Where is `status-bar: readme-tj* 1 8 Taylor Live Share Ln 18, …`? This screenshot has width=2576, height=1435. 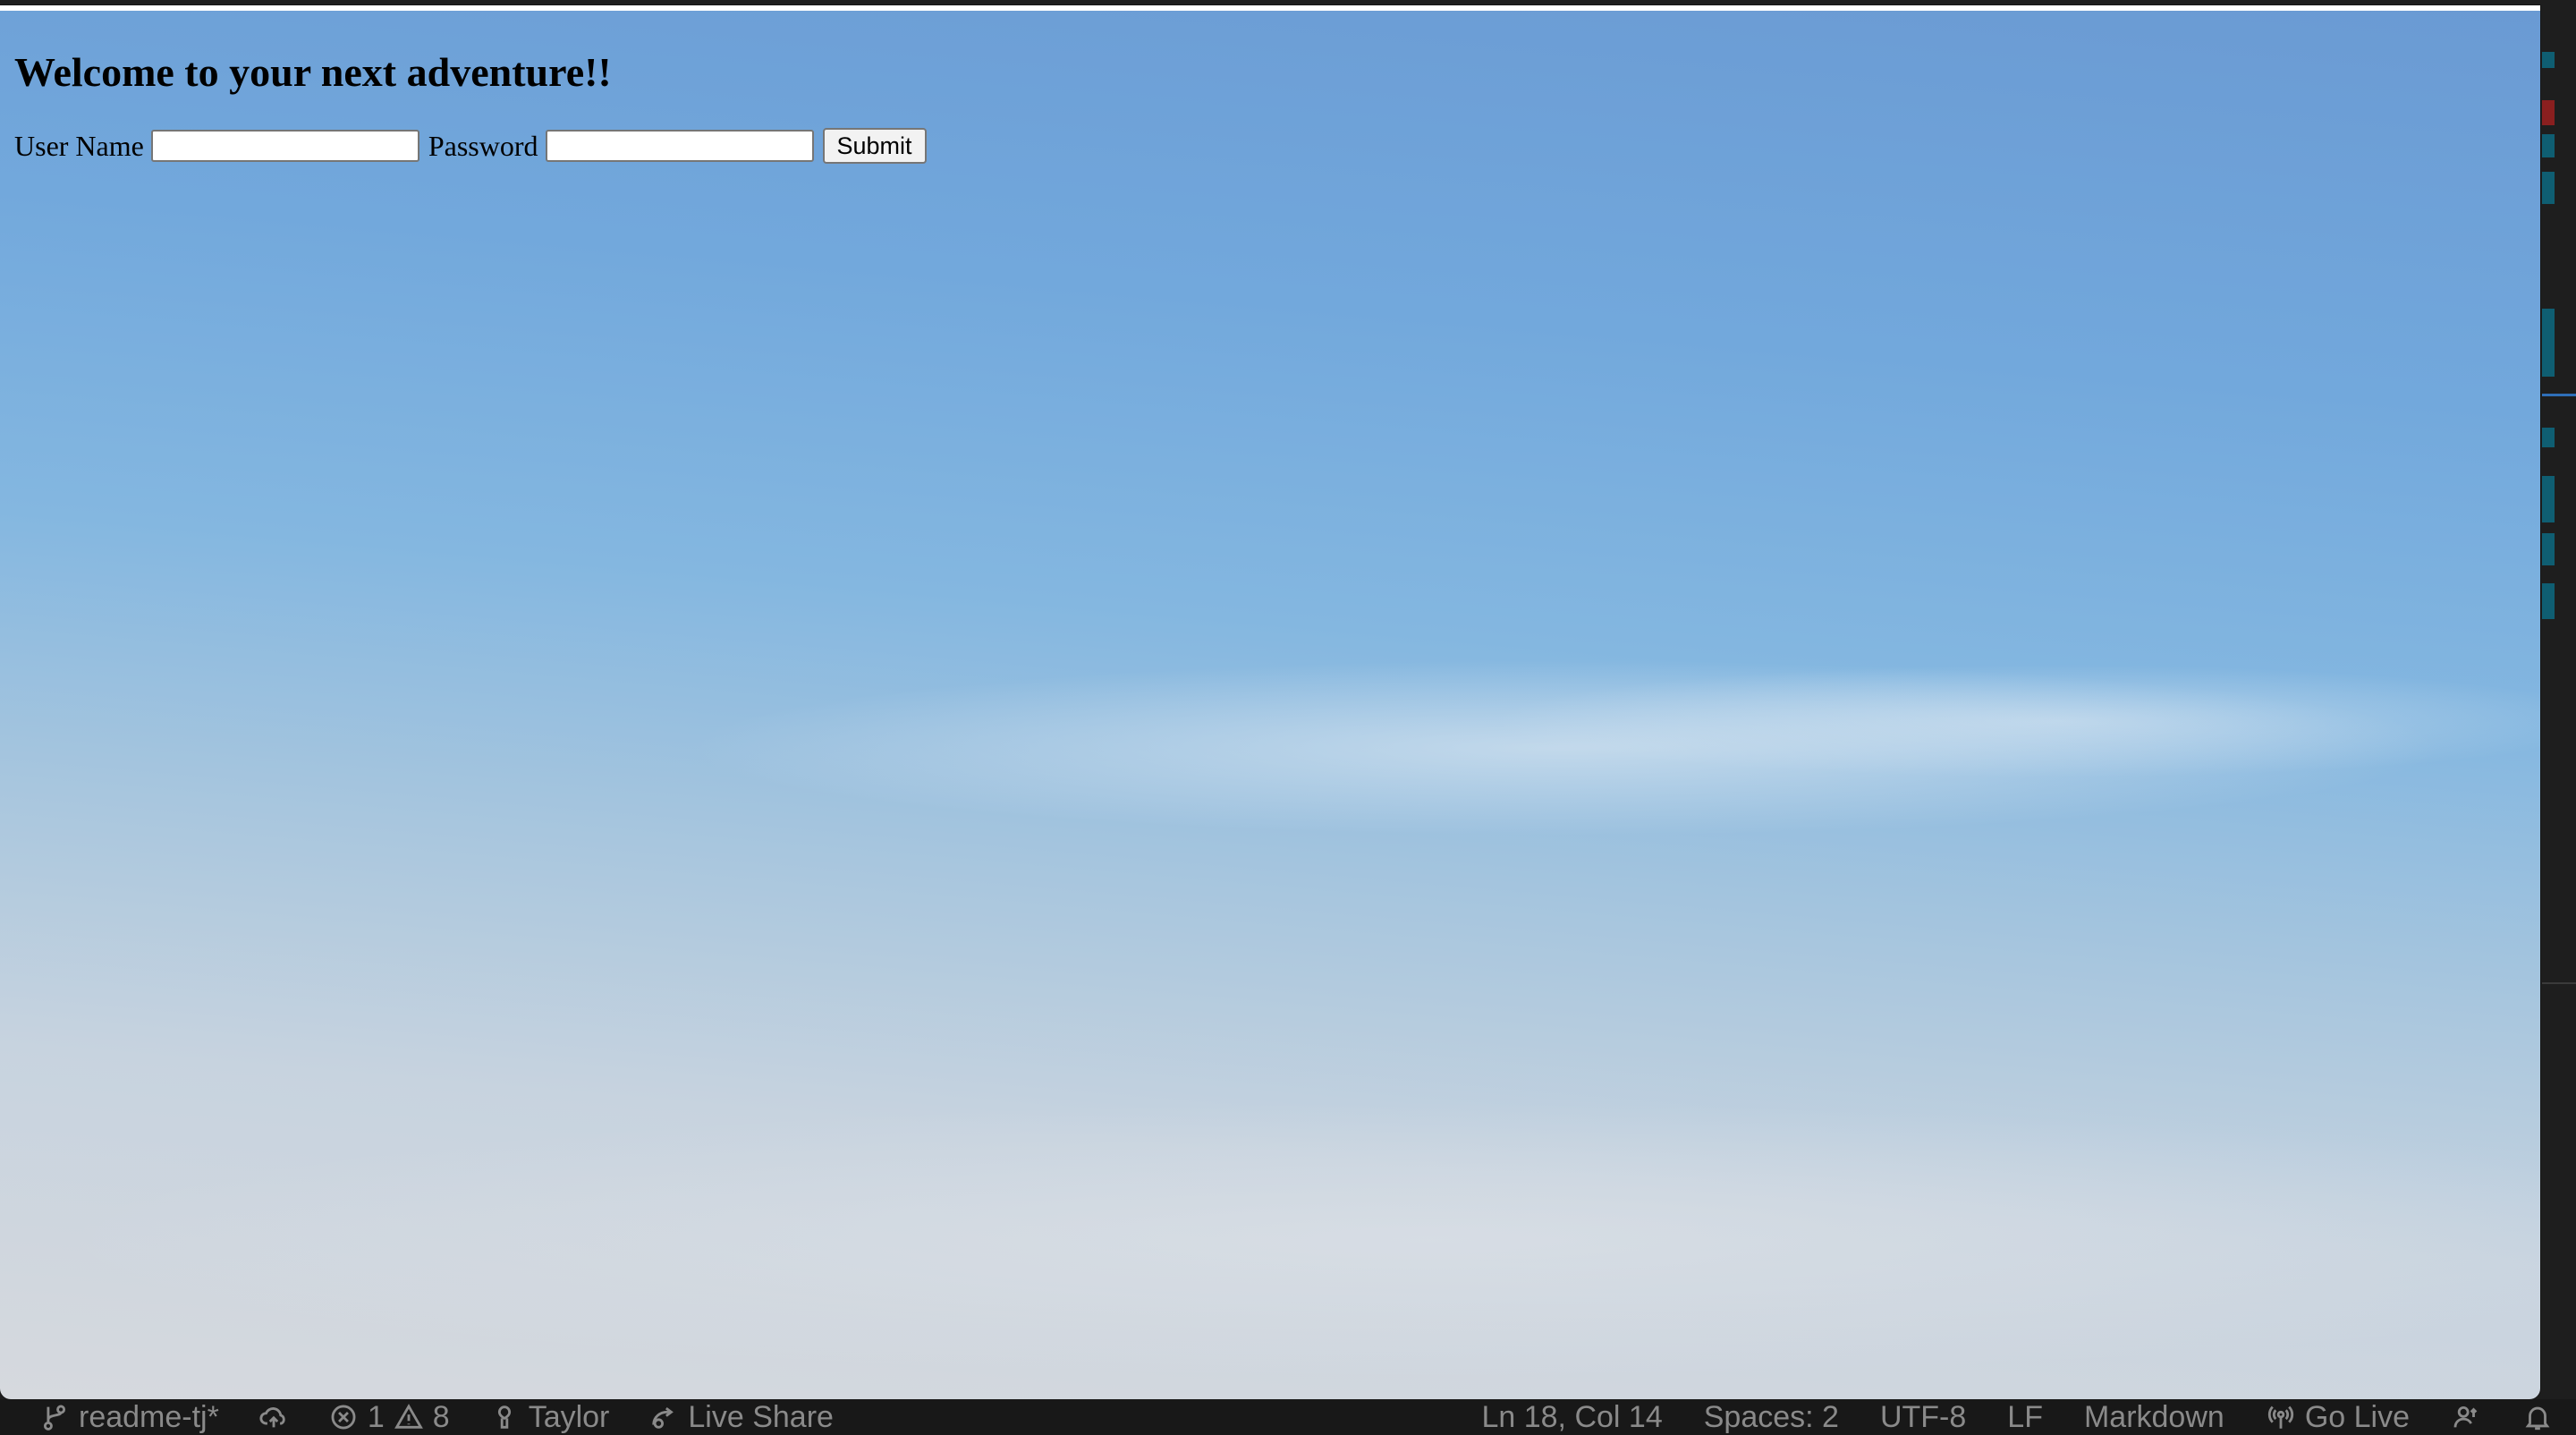 status-bar: readme-tj* 1 8 Taylor Live Share Ln 18, … is located at coordinates (1288, 1417).